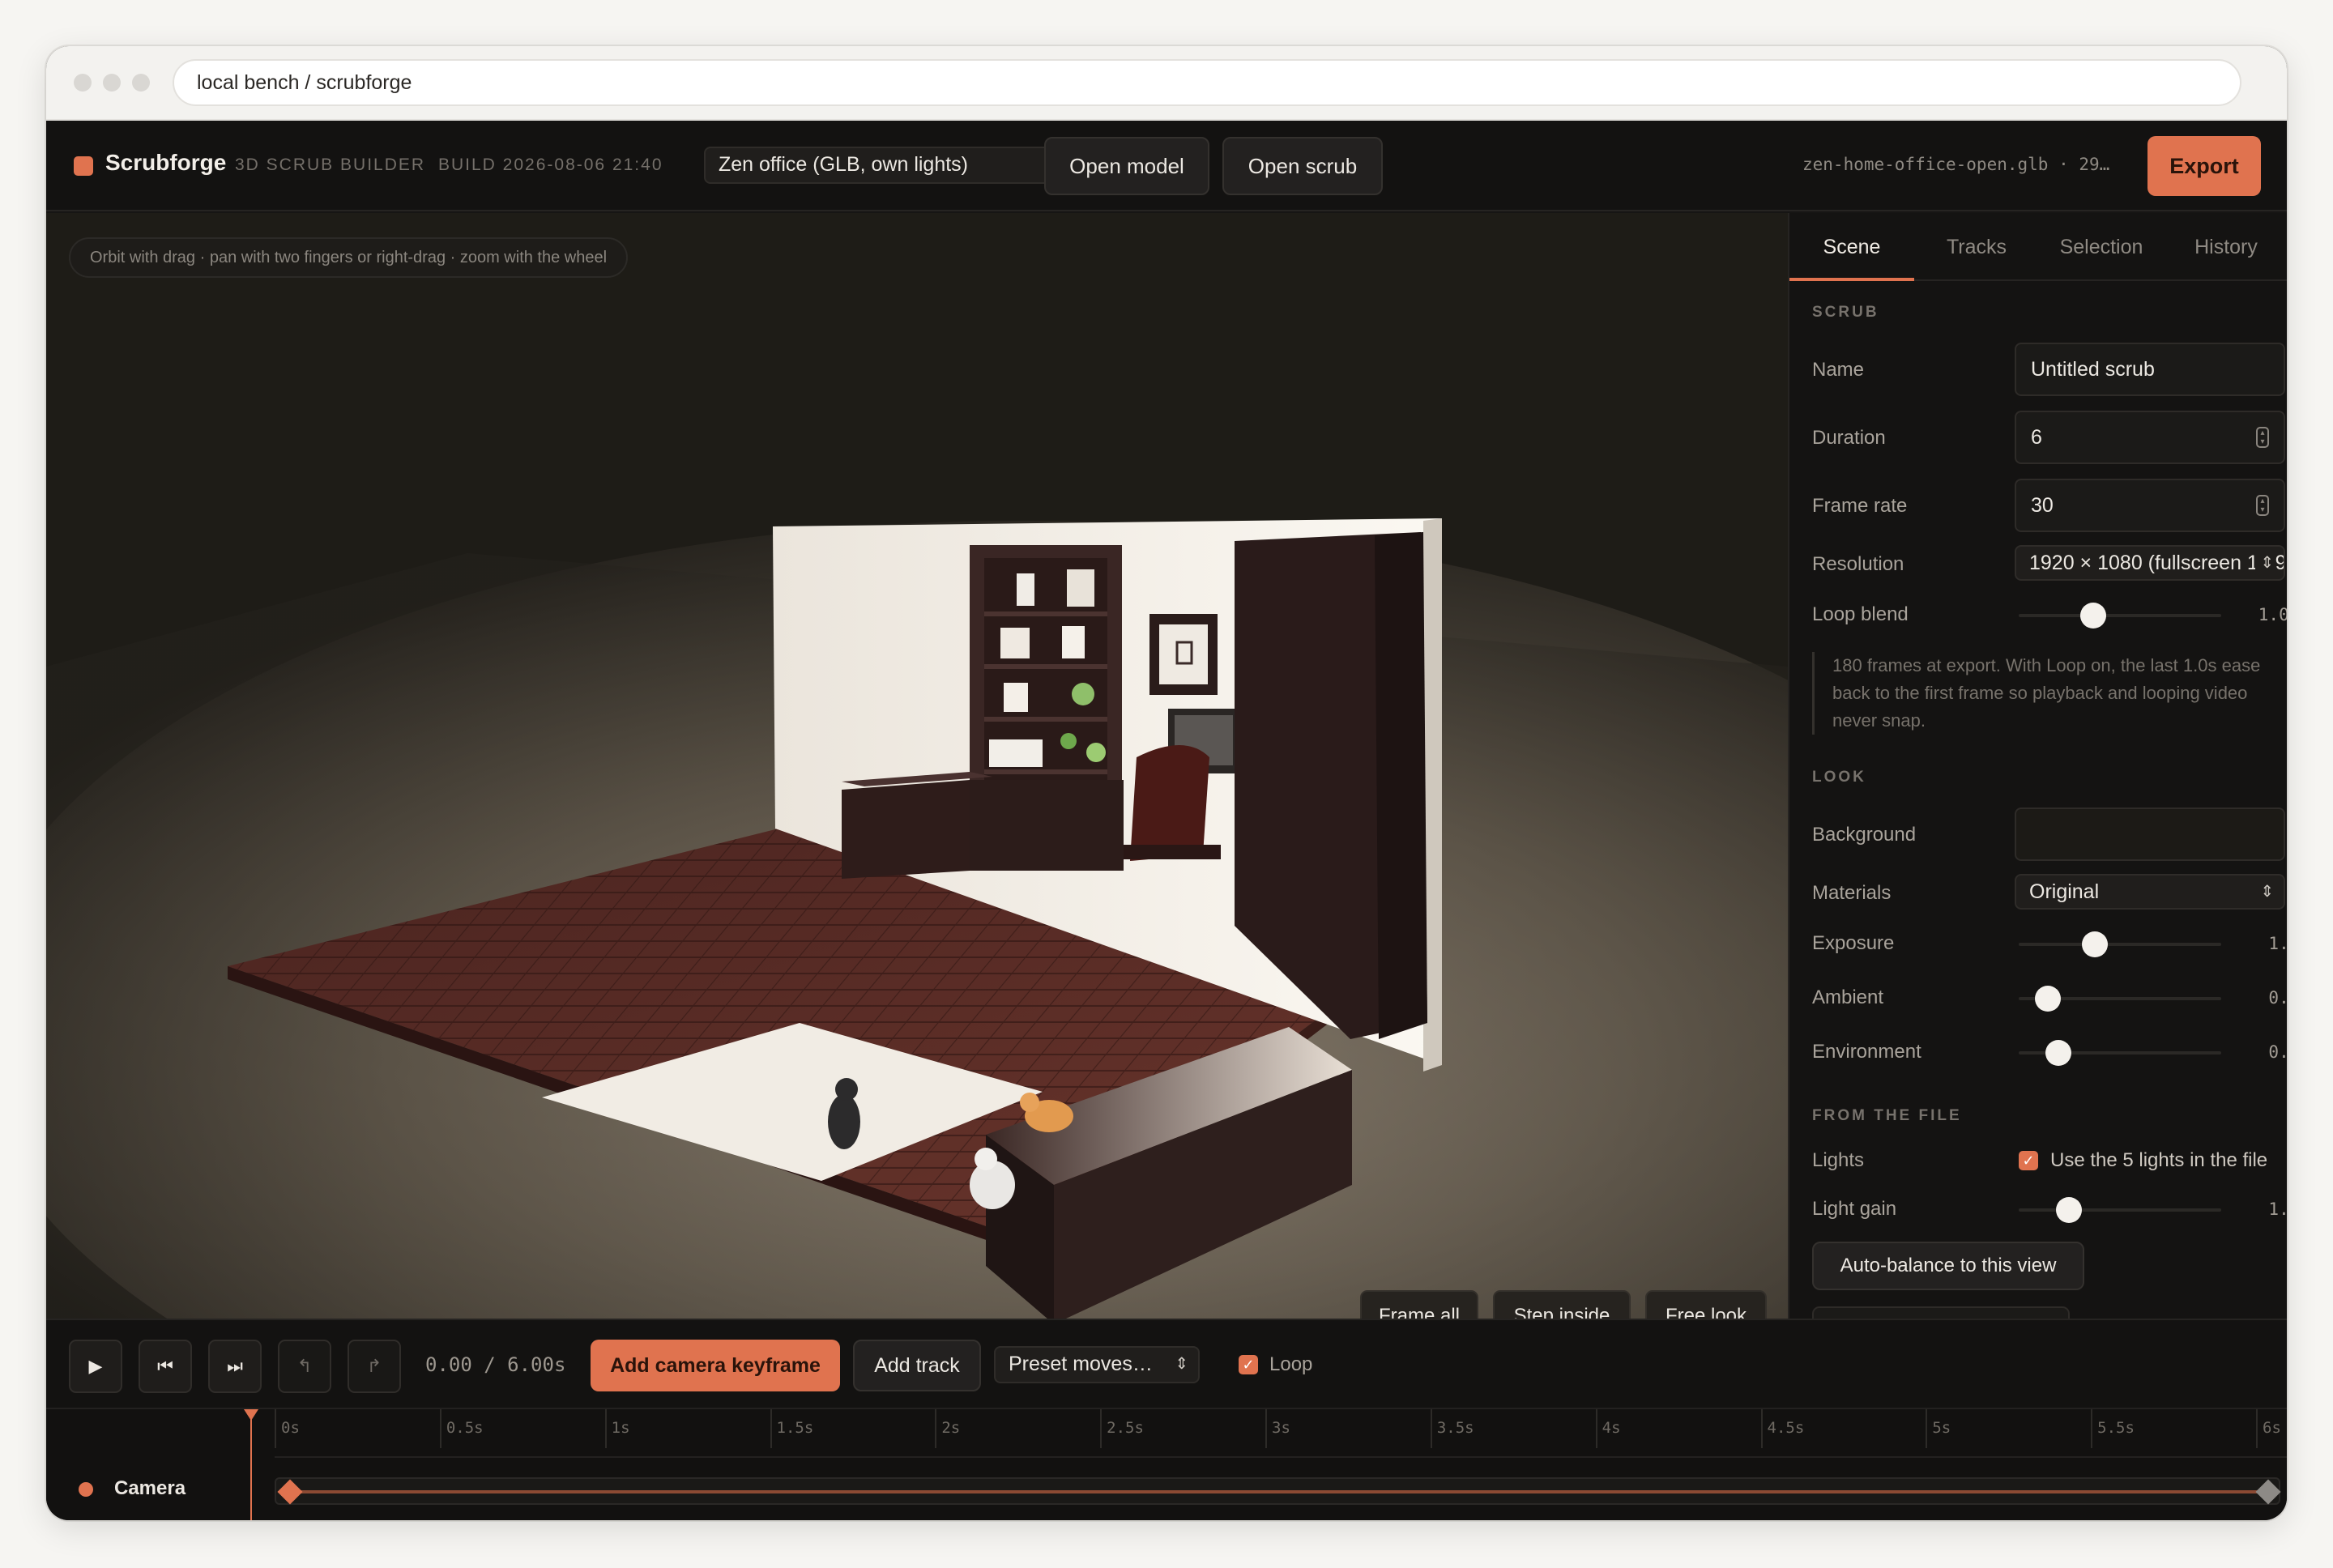 This screenshot has height=1568, width=2333. I want to click on camera-track-lane, so click(1278, 1491).